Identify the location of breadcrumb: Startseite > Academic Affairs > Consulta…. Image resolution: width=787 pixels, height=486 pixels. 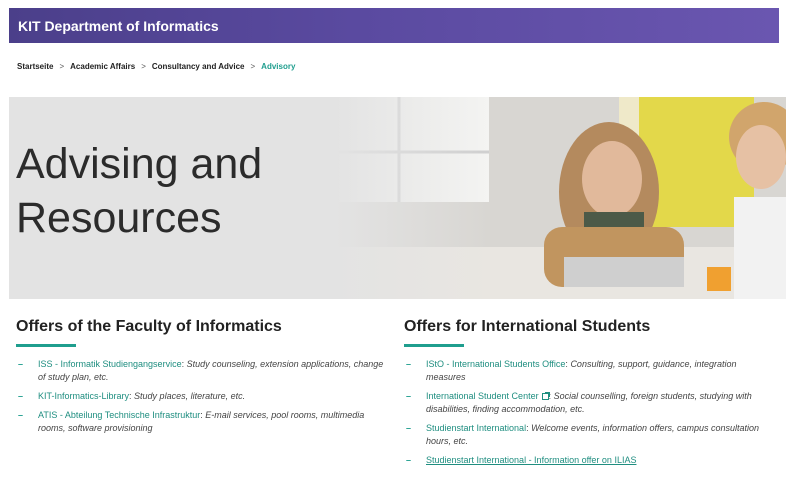
(156, 66).